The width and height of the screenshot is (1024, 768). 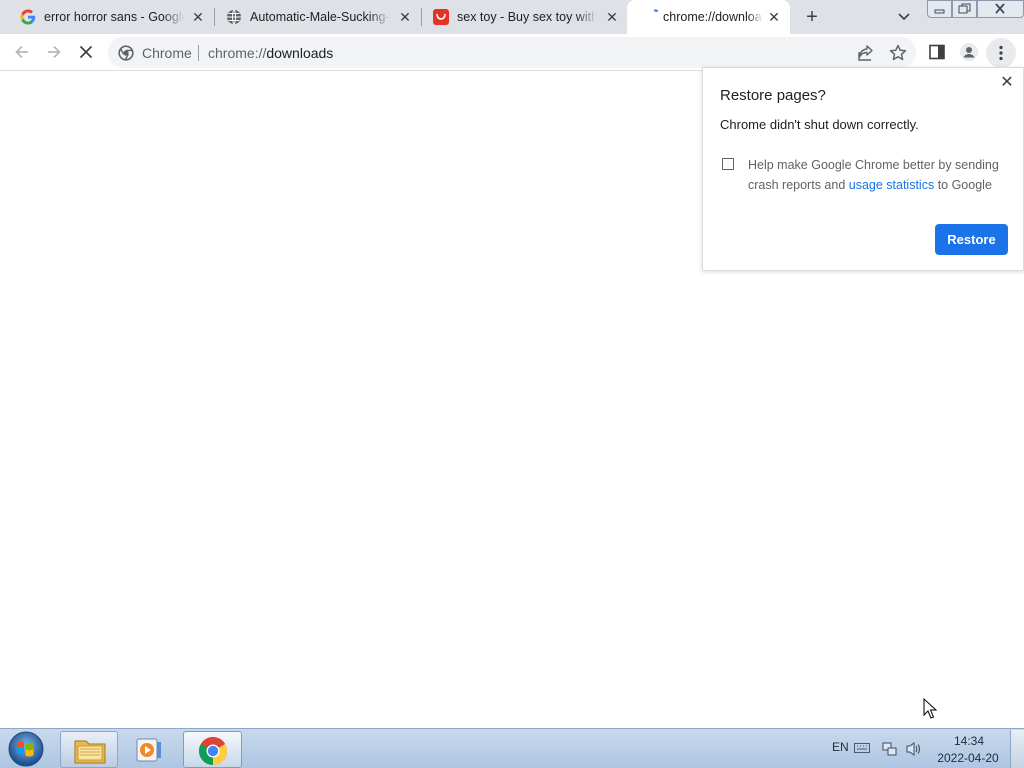 I want to click on tab-google-search: error horror sans - Google ✕, so click(x=106, y=17).